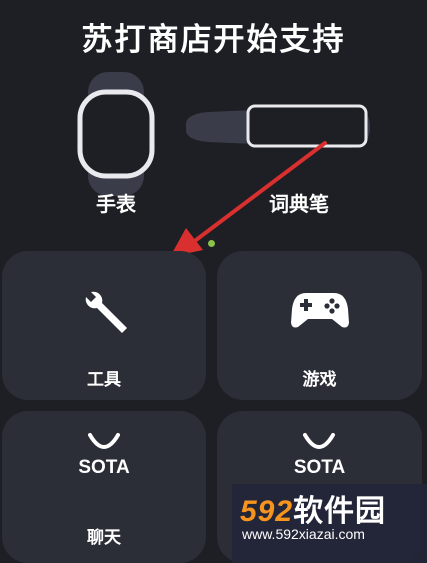 Image resolution: width=427 pixels, height=563 pixels. I want to click on watermark-number: 592, so click(267, 511).